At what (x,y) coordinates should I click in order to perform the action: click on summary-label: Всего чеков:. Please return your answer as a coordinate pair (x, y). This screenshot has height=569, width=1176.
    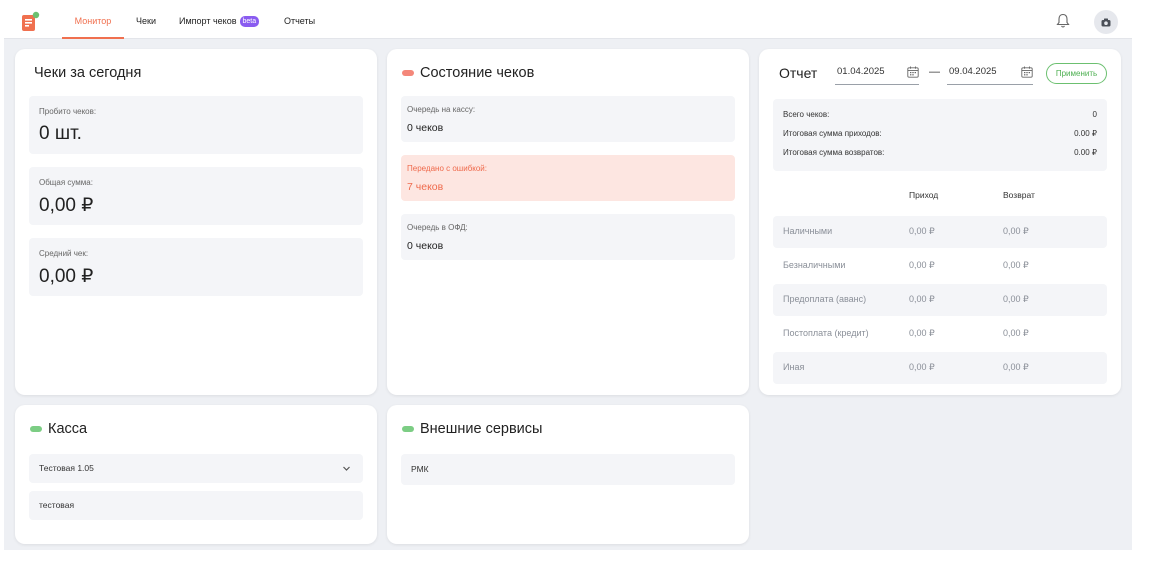
    Looking at the image, I should click on (806, 114).